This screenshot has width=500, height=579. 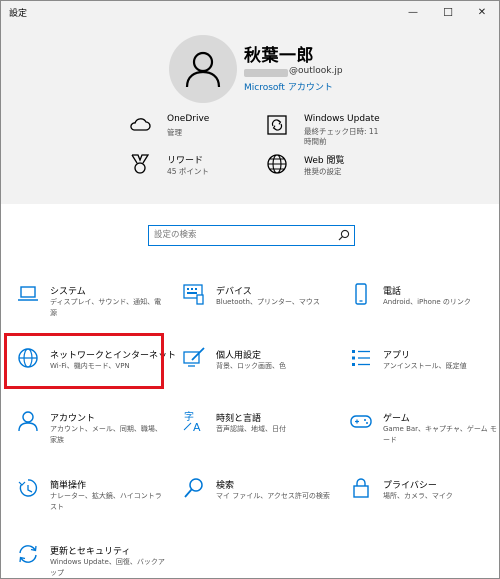 I want to click on window-title: 設定, so click(x=18, y=14).